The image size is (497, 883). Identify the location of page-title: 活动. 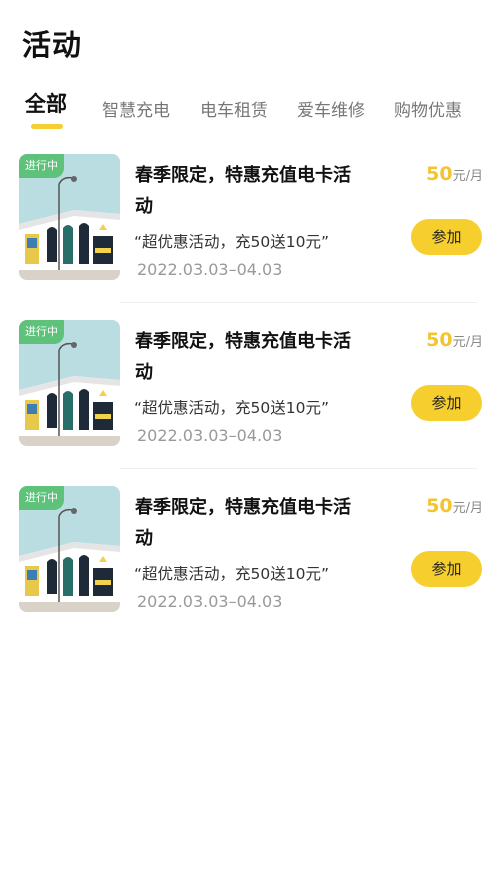
(52, 45).